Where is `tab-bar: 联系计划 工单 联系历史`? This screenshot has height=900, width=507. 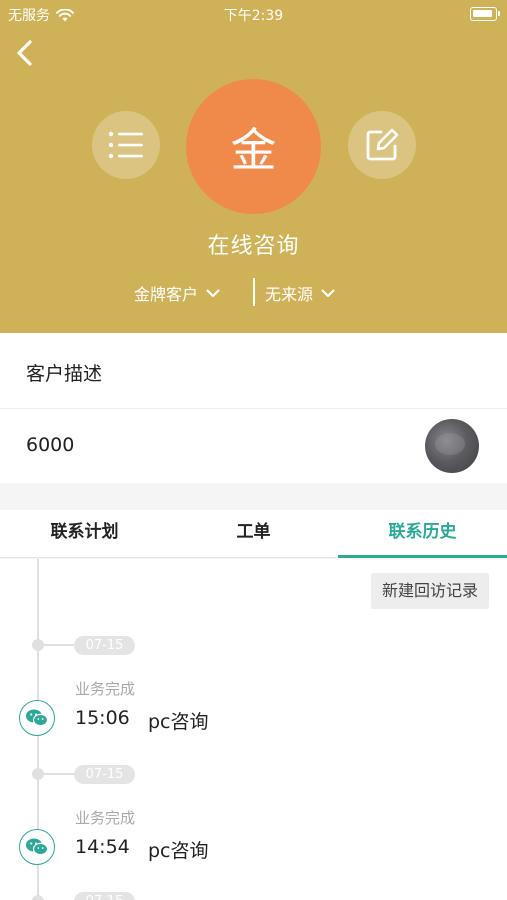 tab-bar: 联系计划 工单 联系历史 is located at coordinates (253, 534).